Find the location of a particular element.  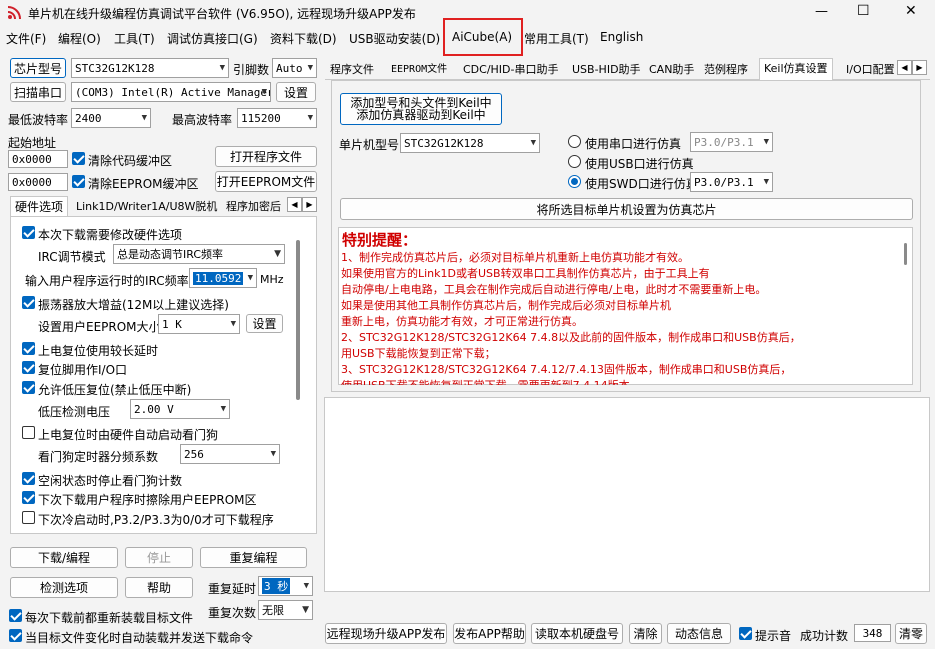

tab-io-config: I/O口配置 is located at coordinates (869, 70).